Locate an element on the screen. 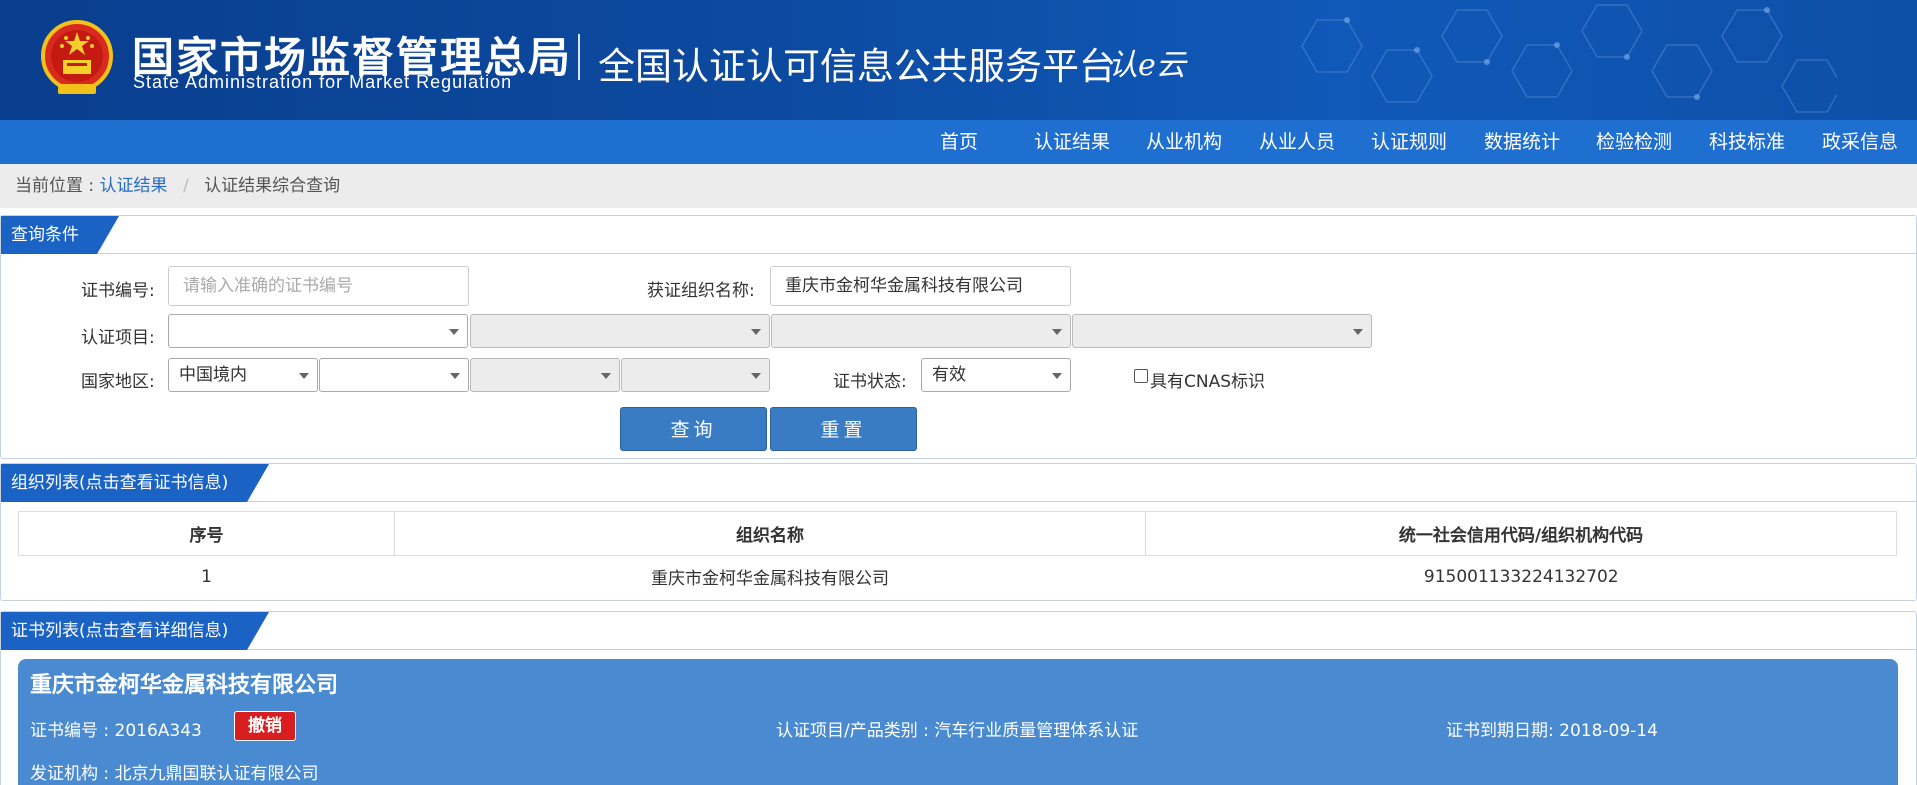 Image resolution: width=1917 pixels, height=785 pixels. status-label: 证书状态: is located at coordinates (870, 382).